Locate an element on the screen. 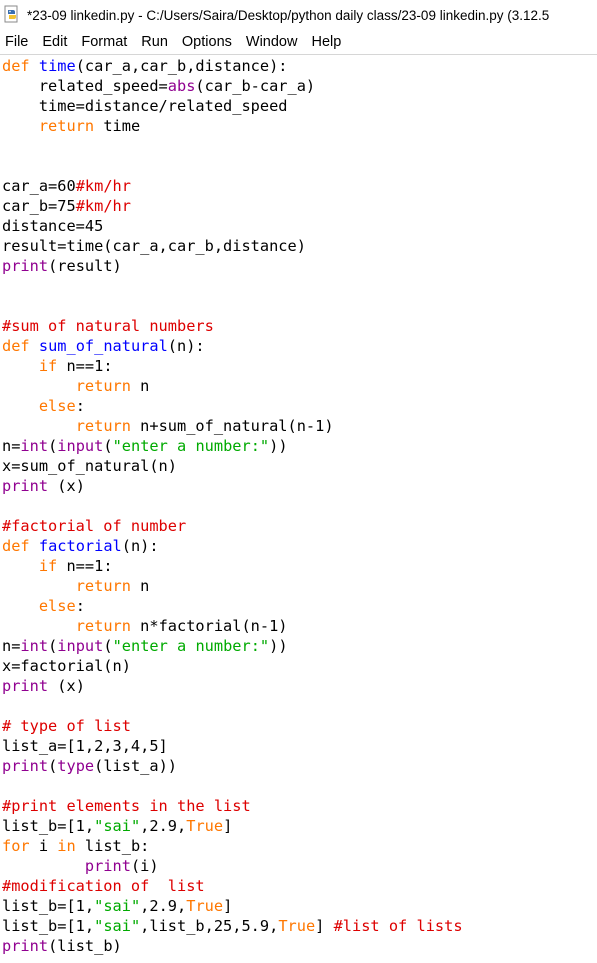  code-line: print(list_b) is located at coordinates (298, 946).